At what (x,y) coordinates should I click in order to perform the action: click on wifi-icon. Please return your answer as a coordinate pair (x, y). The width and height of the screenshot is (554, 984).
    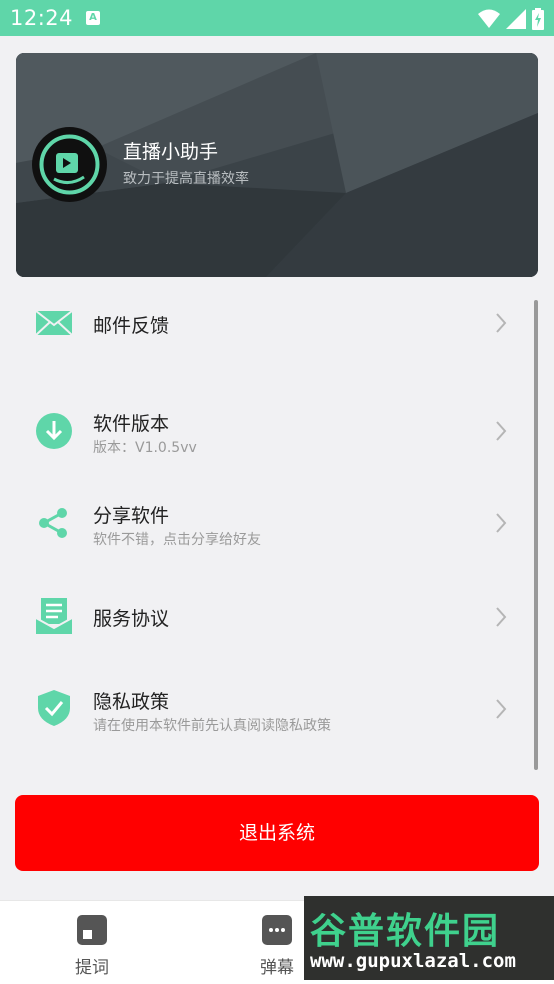
    Looking at the image, I should click on (489, 18).